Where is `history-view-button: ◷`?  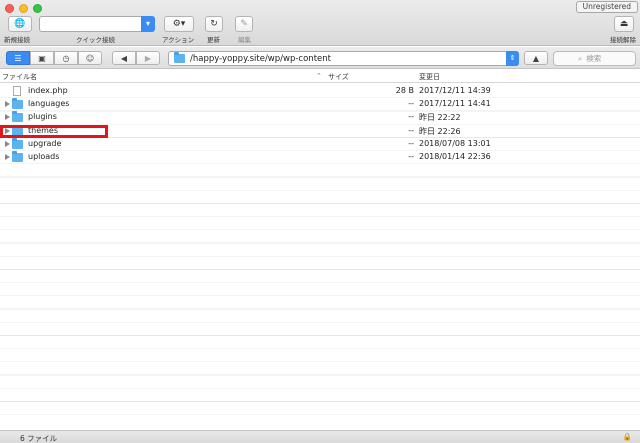
history-view-button: ◷ is located at coordinates (66, 58).